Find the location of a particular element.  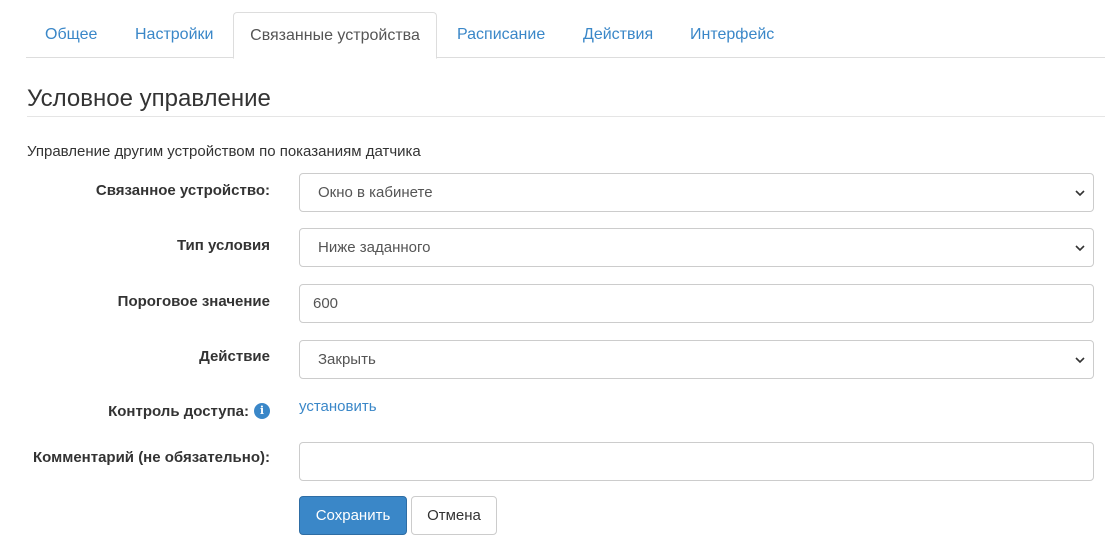

action-select: Закрыть is located at coordinates (696, 359).